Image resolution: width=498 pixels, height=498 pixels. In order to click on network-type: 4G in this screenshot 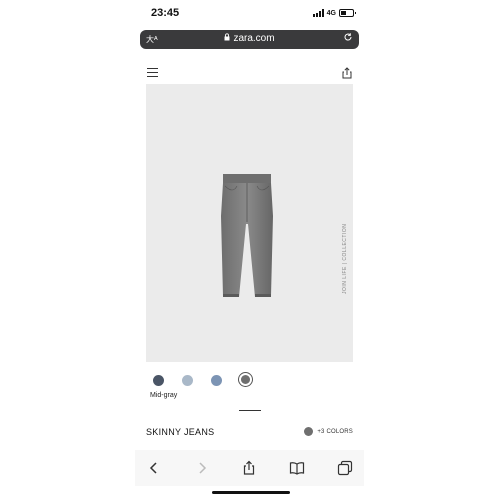, I will do `click(331, 13)`.